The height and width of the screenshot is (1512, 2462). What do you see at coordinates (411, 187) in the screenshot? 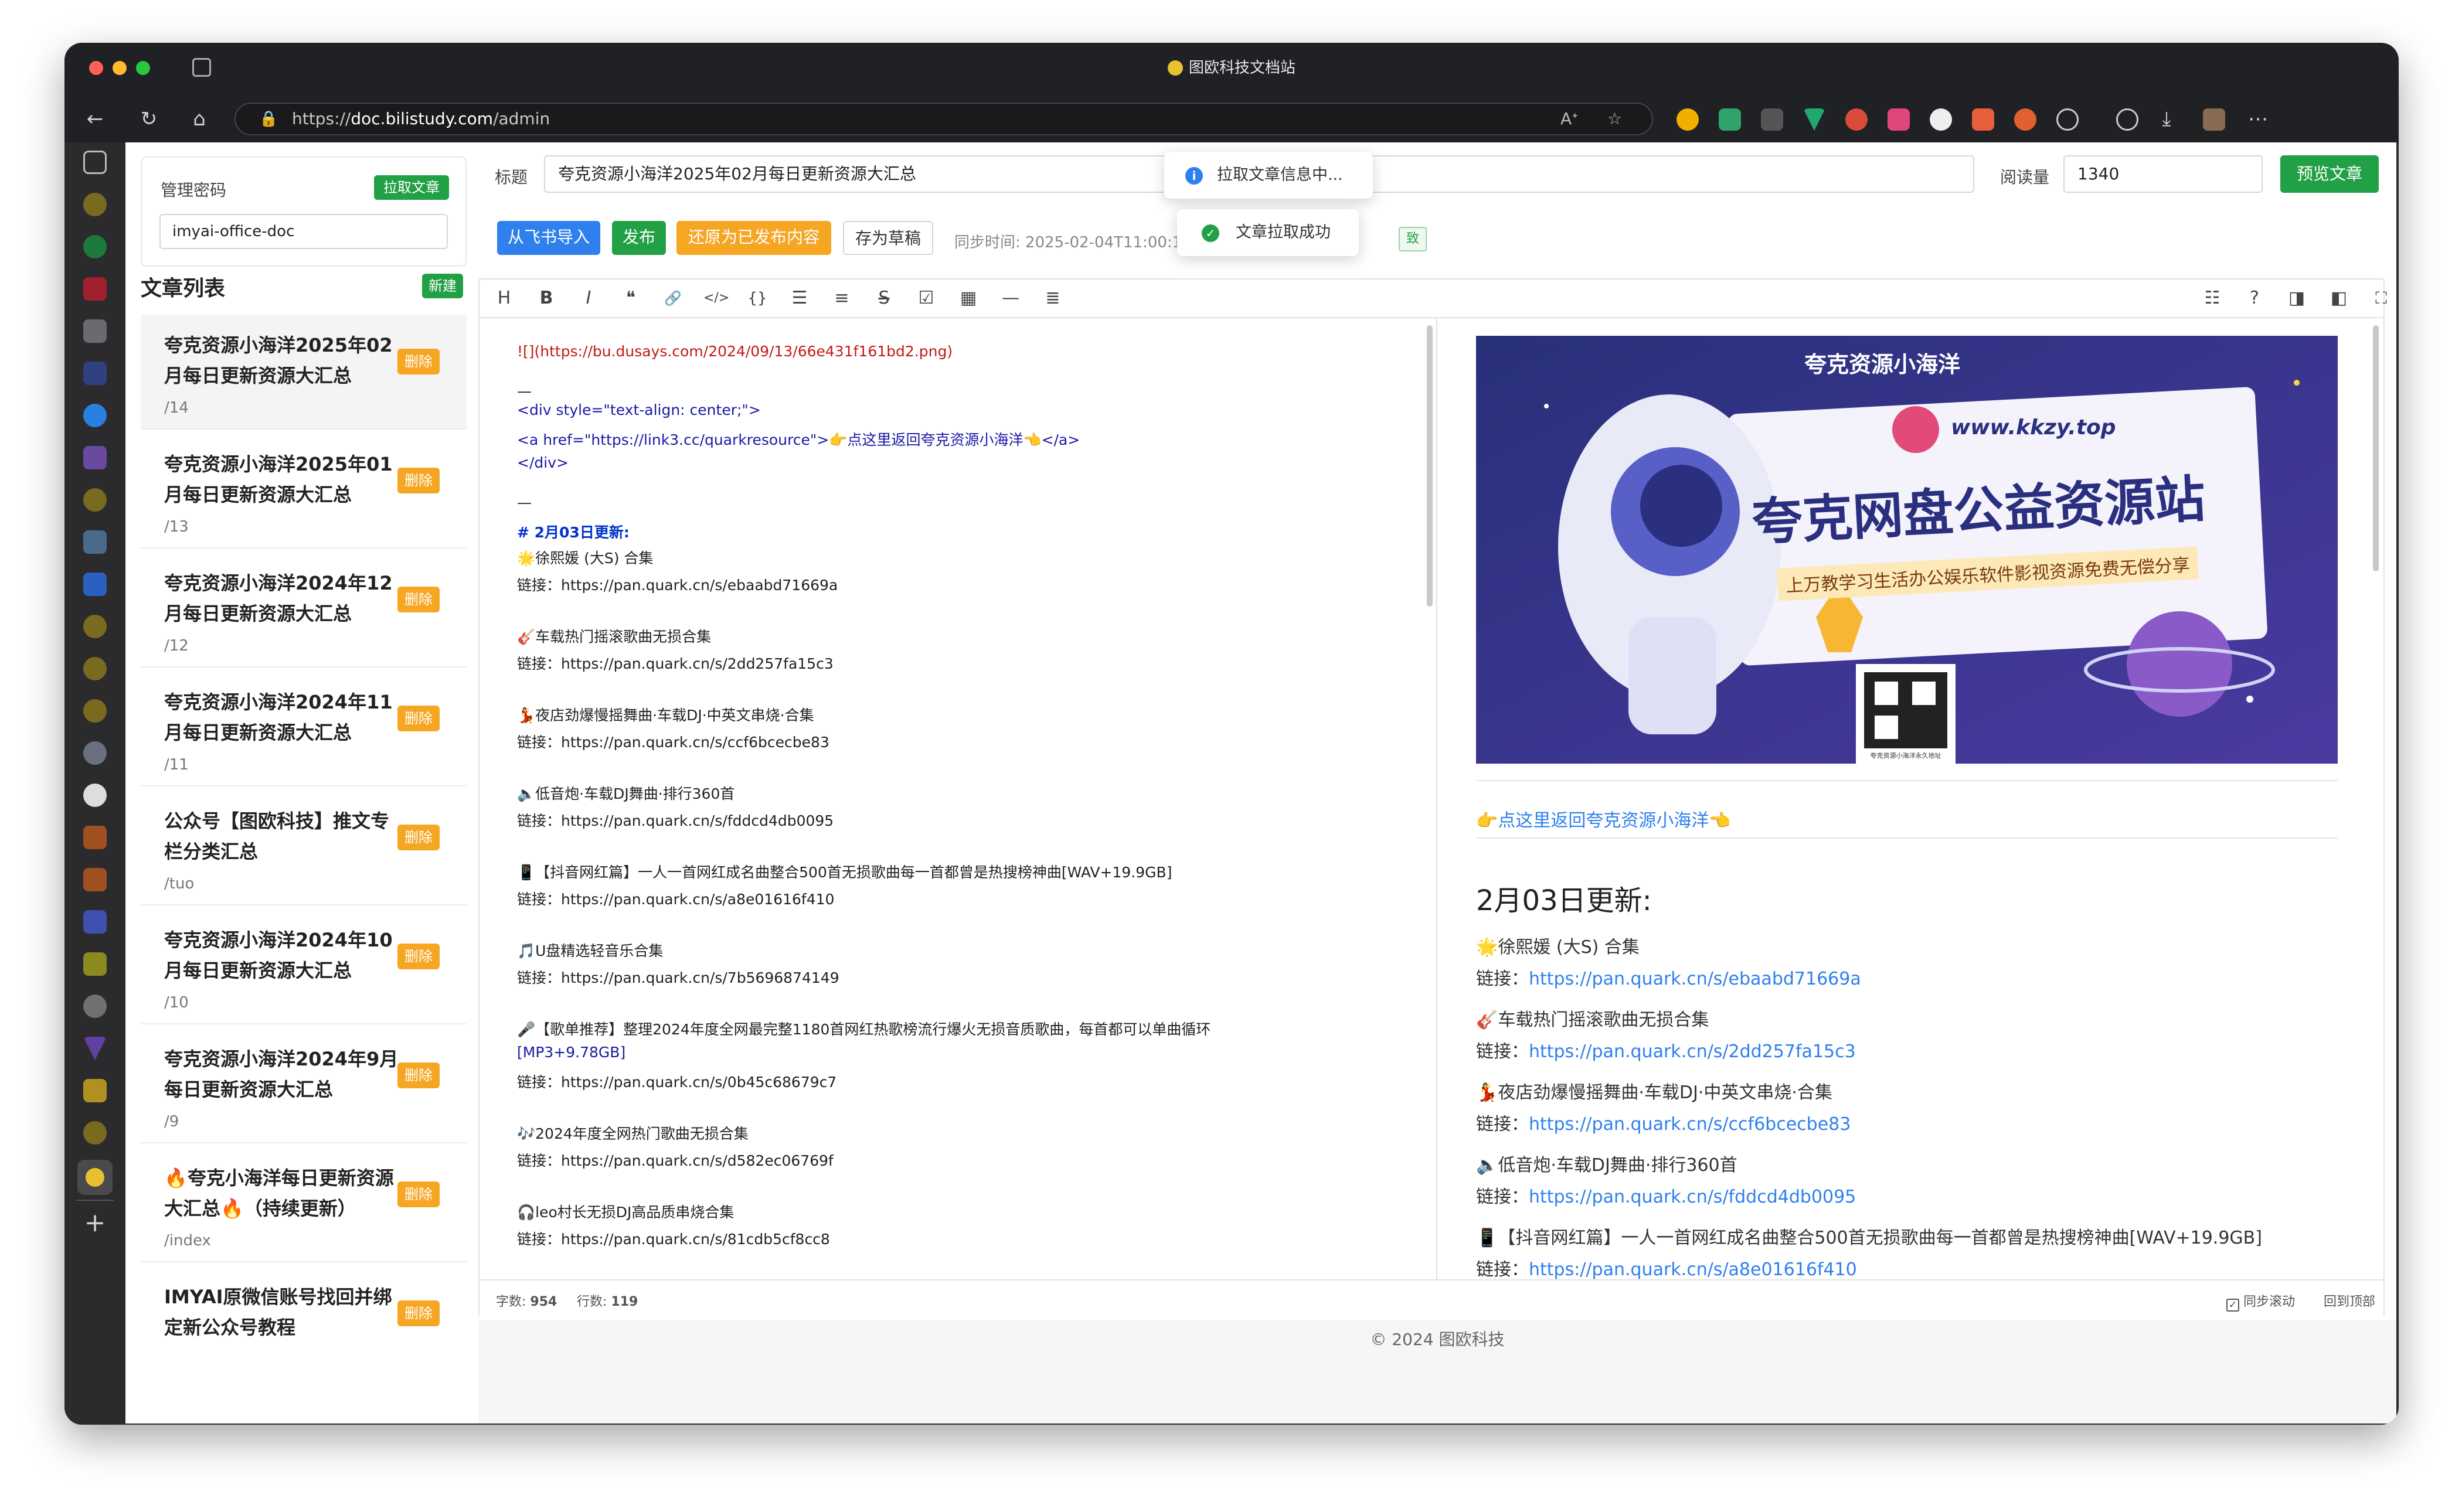
I see `pull-articles-button: 拉取文章` at bounding box center [411, 187].